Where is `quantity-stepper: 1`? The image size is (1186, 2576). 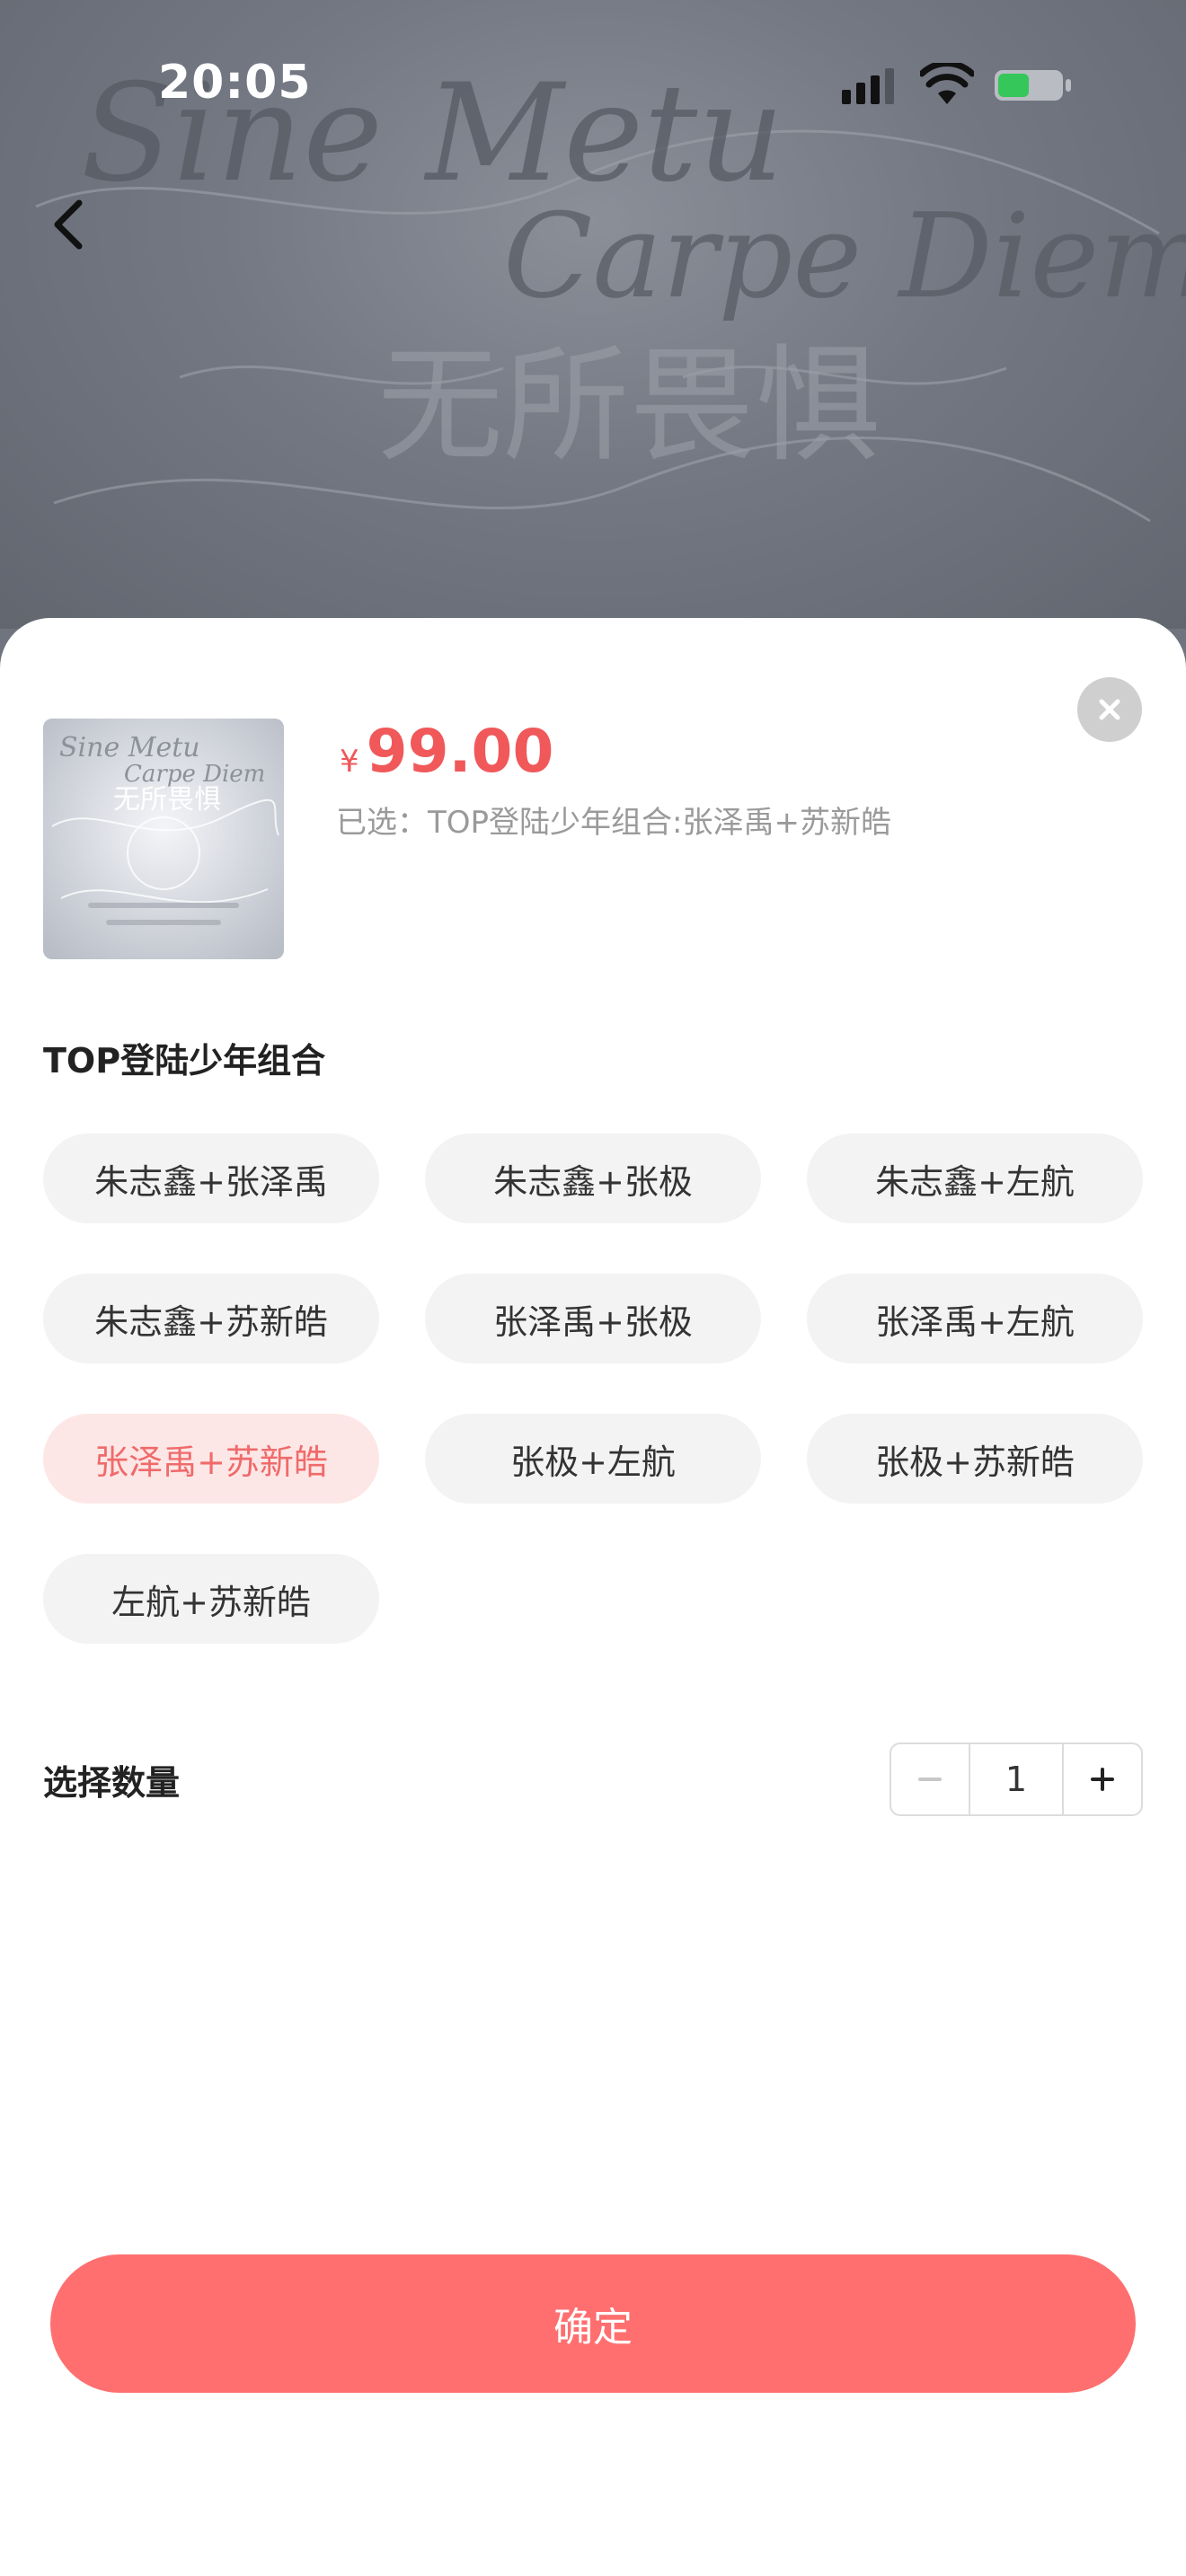 quantity-stepper: 1 is located at coordinates (1016, 1779).